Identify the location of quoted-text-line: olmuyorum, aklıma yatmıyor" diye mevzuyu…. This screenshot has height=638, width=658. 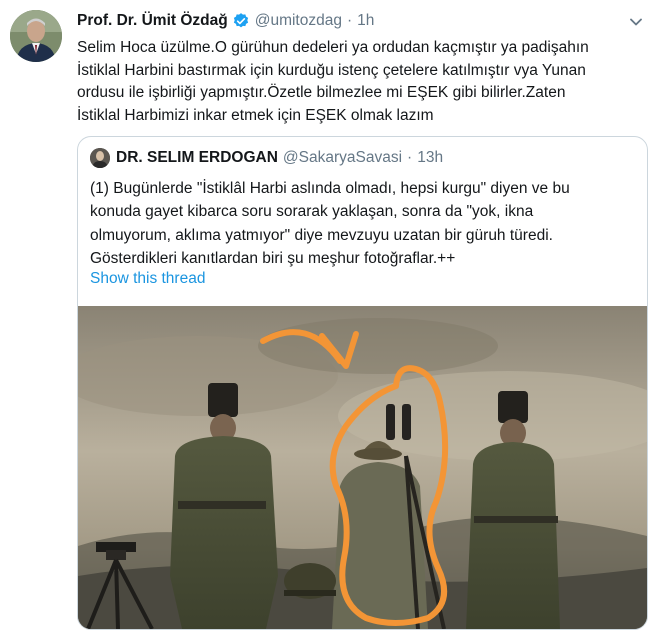
(321, 235).